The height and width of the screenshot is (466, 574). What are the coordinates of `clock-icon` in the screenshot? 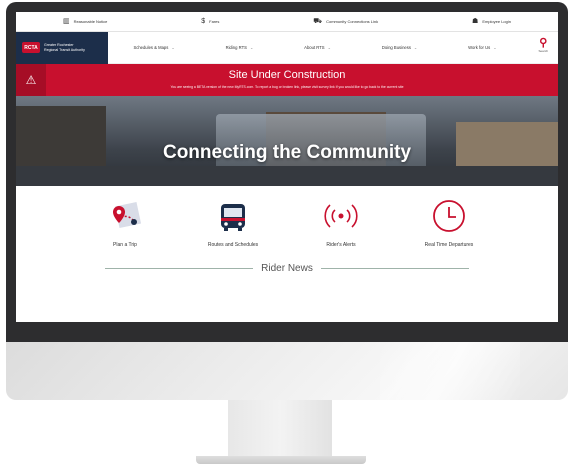 It's located at (449, 216).